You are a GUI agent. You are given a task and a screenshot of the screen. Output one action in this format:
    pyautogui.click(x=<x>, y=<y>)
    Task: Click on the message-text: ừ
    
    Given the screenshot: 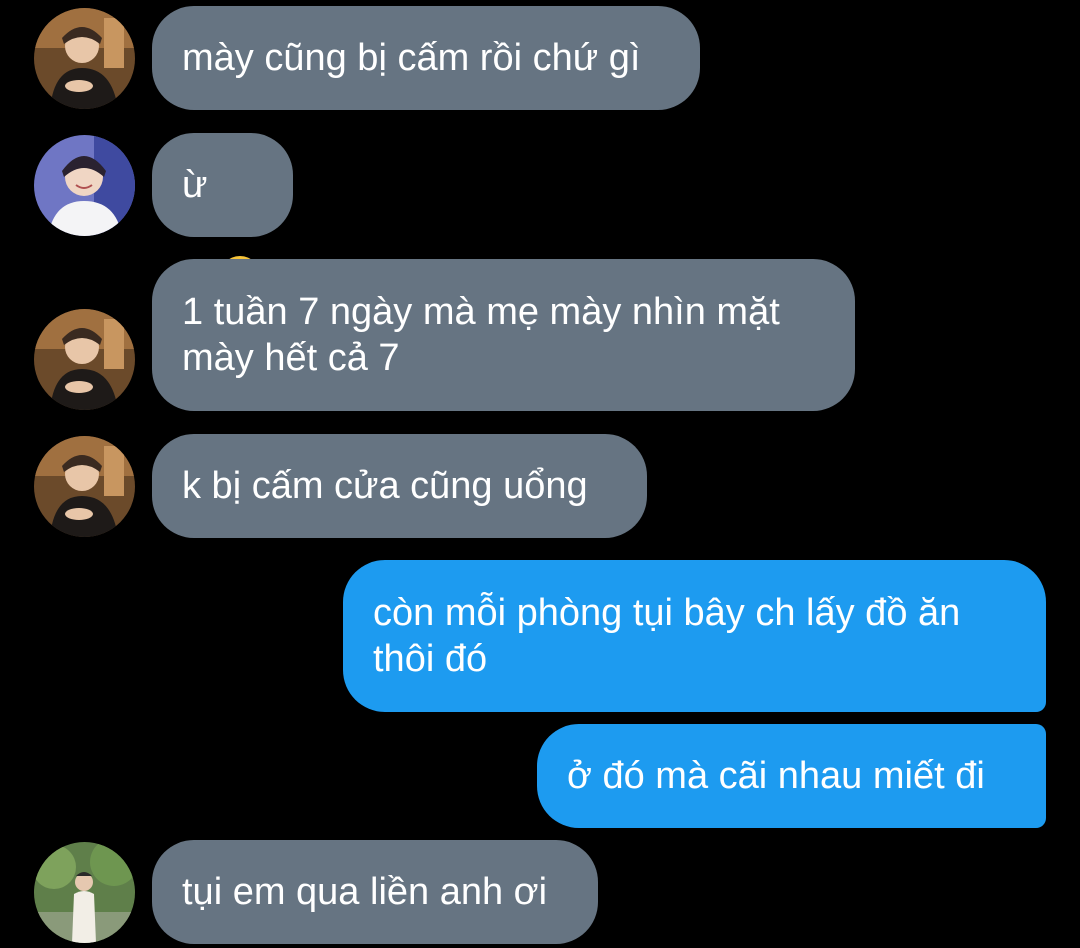 What is the action you would take?
    pyautogui.click(x=195, y=185)
    